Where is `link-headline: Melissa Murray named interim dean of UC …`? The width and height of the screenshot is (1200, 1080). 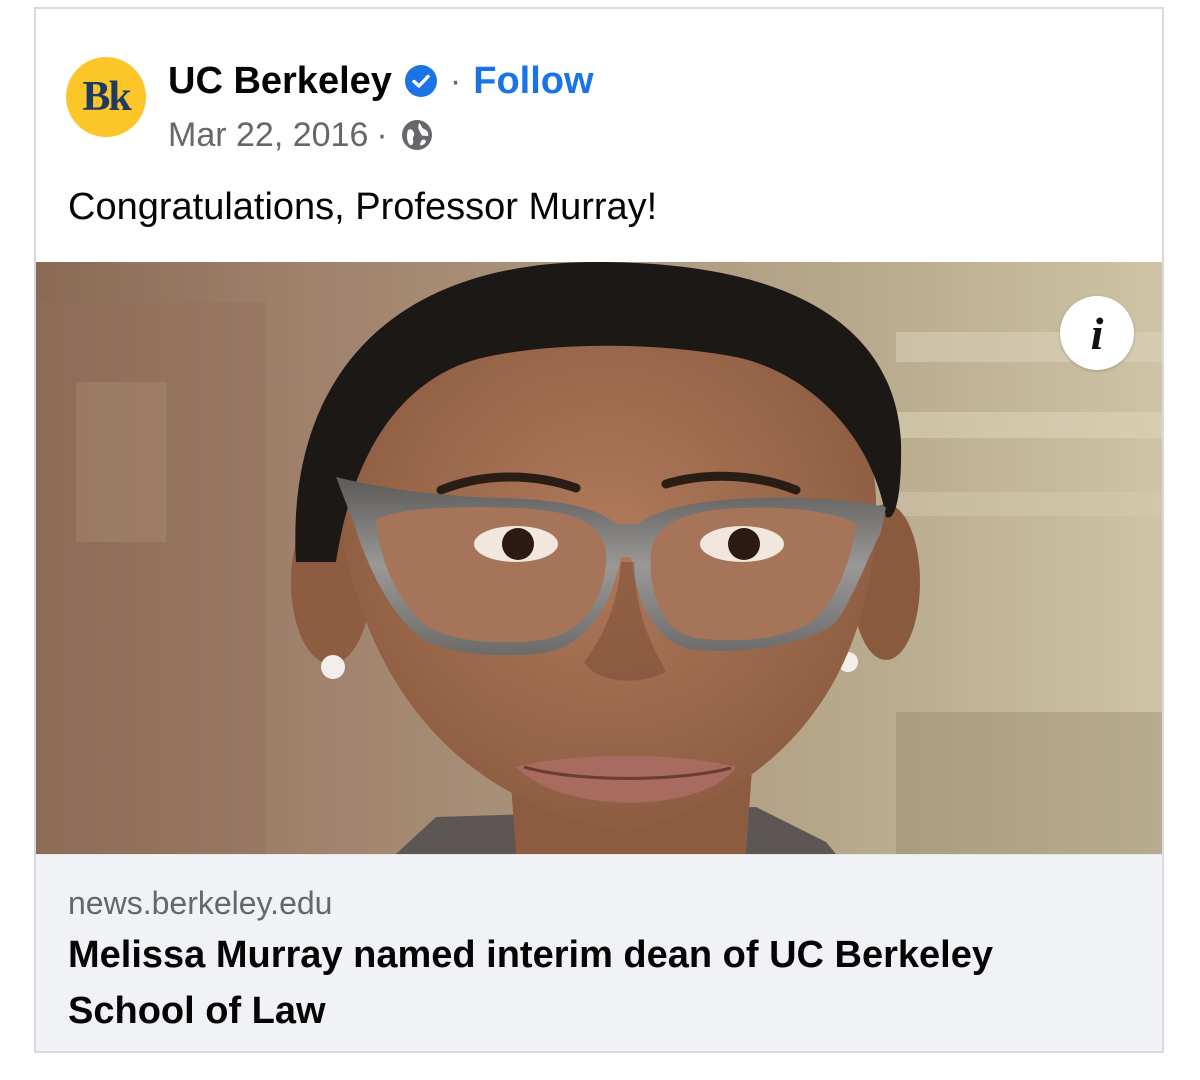
link-headline: Melissa Murray named interim dean of UC … is located at coordinates (598, 983).